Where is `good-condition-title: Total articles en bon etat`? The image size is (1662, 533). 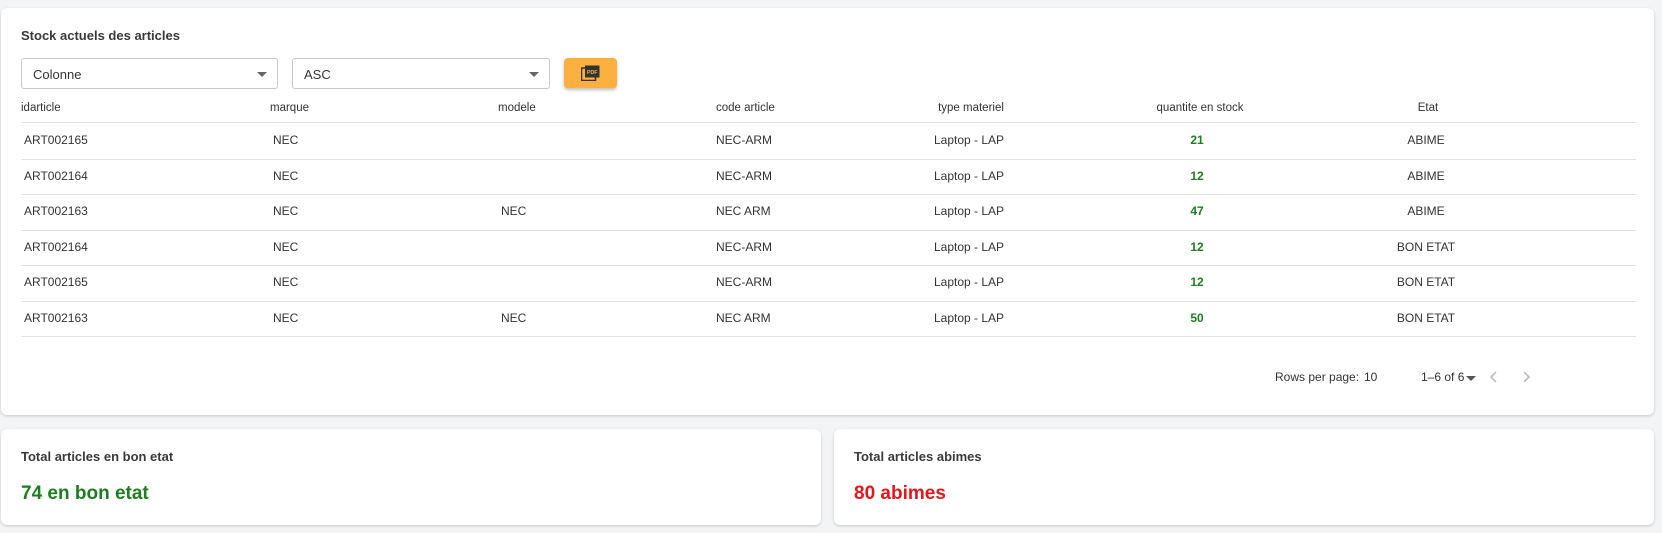 good-condition-title: Total articles en bon etat is located at coordinates (97, 456).